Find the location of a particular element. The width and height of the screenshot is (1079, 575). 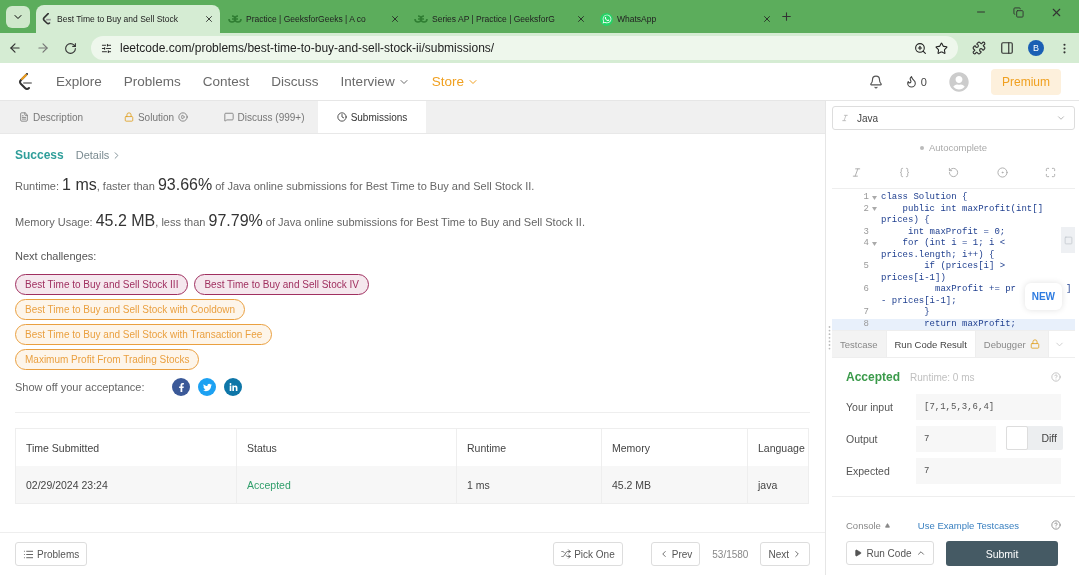

field-label: Output is located at coordinates (862, 439).